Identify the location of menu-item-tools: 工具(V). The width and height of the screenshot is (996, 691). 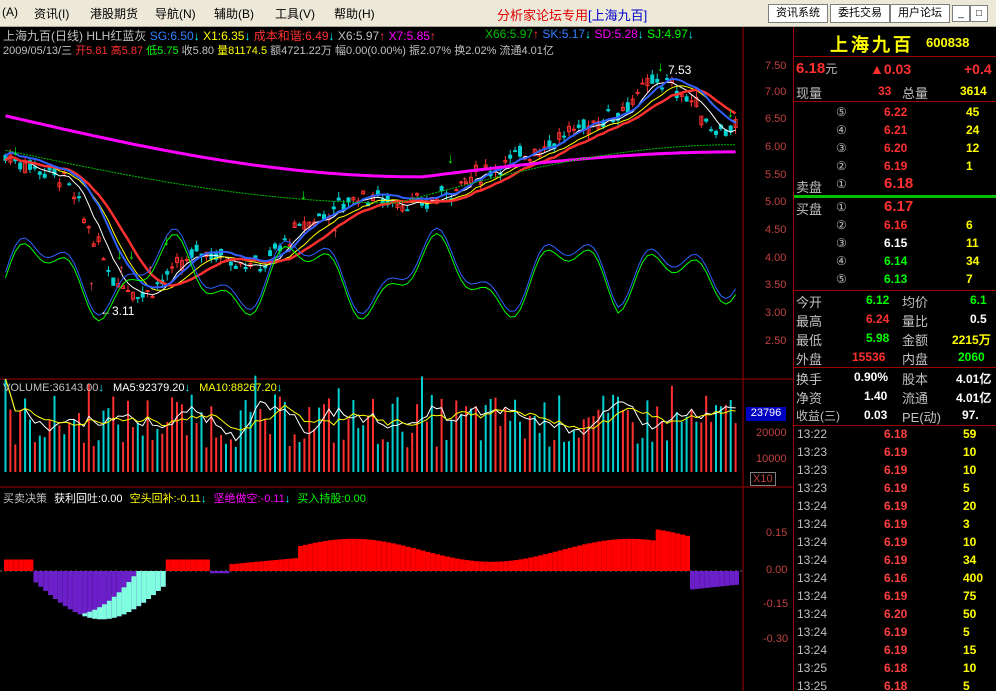
(295, 13).